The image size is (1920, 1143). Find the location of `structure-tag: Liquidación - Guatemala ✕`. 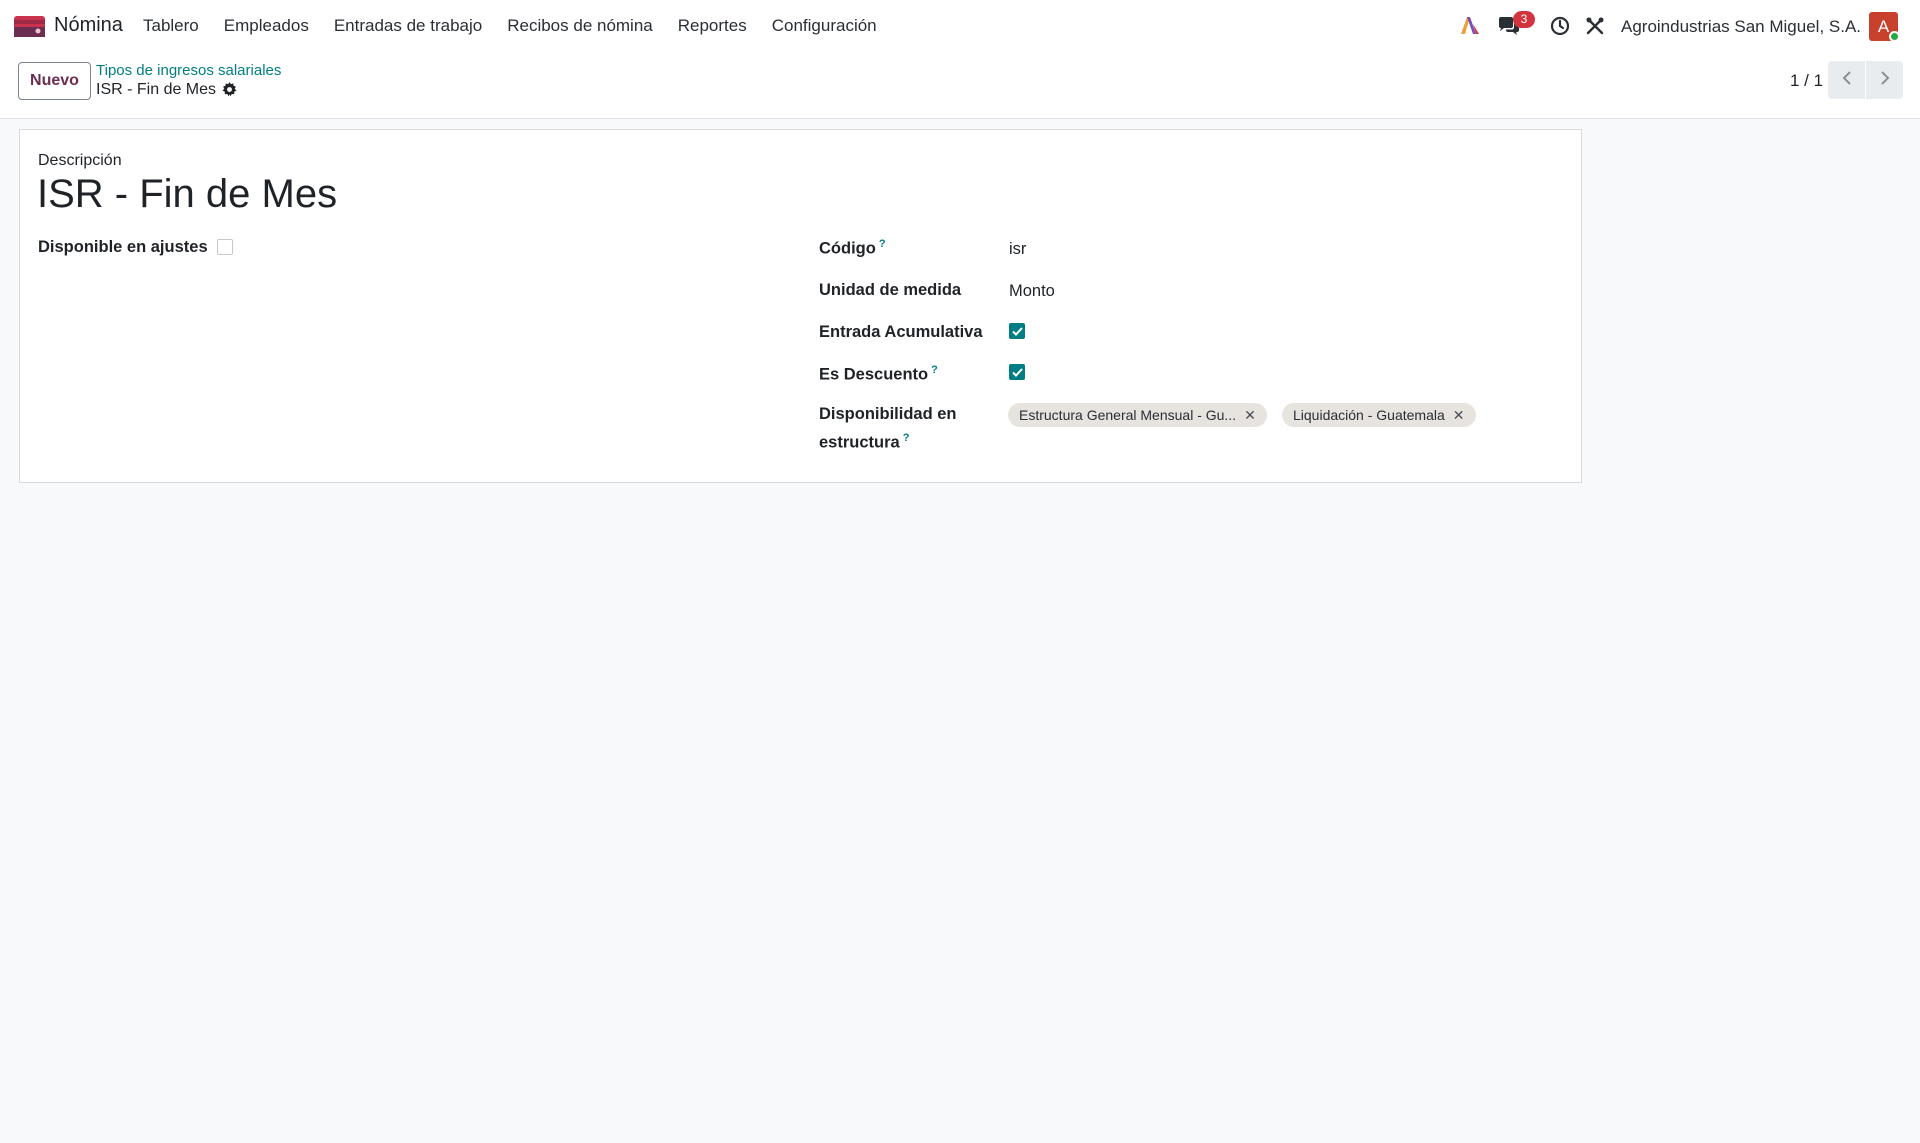

structure-tag: Liquidación - Guatemala ✕ is located at coordinates (1379, 415).